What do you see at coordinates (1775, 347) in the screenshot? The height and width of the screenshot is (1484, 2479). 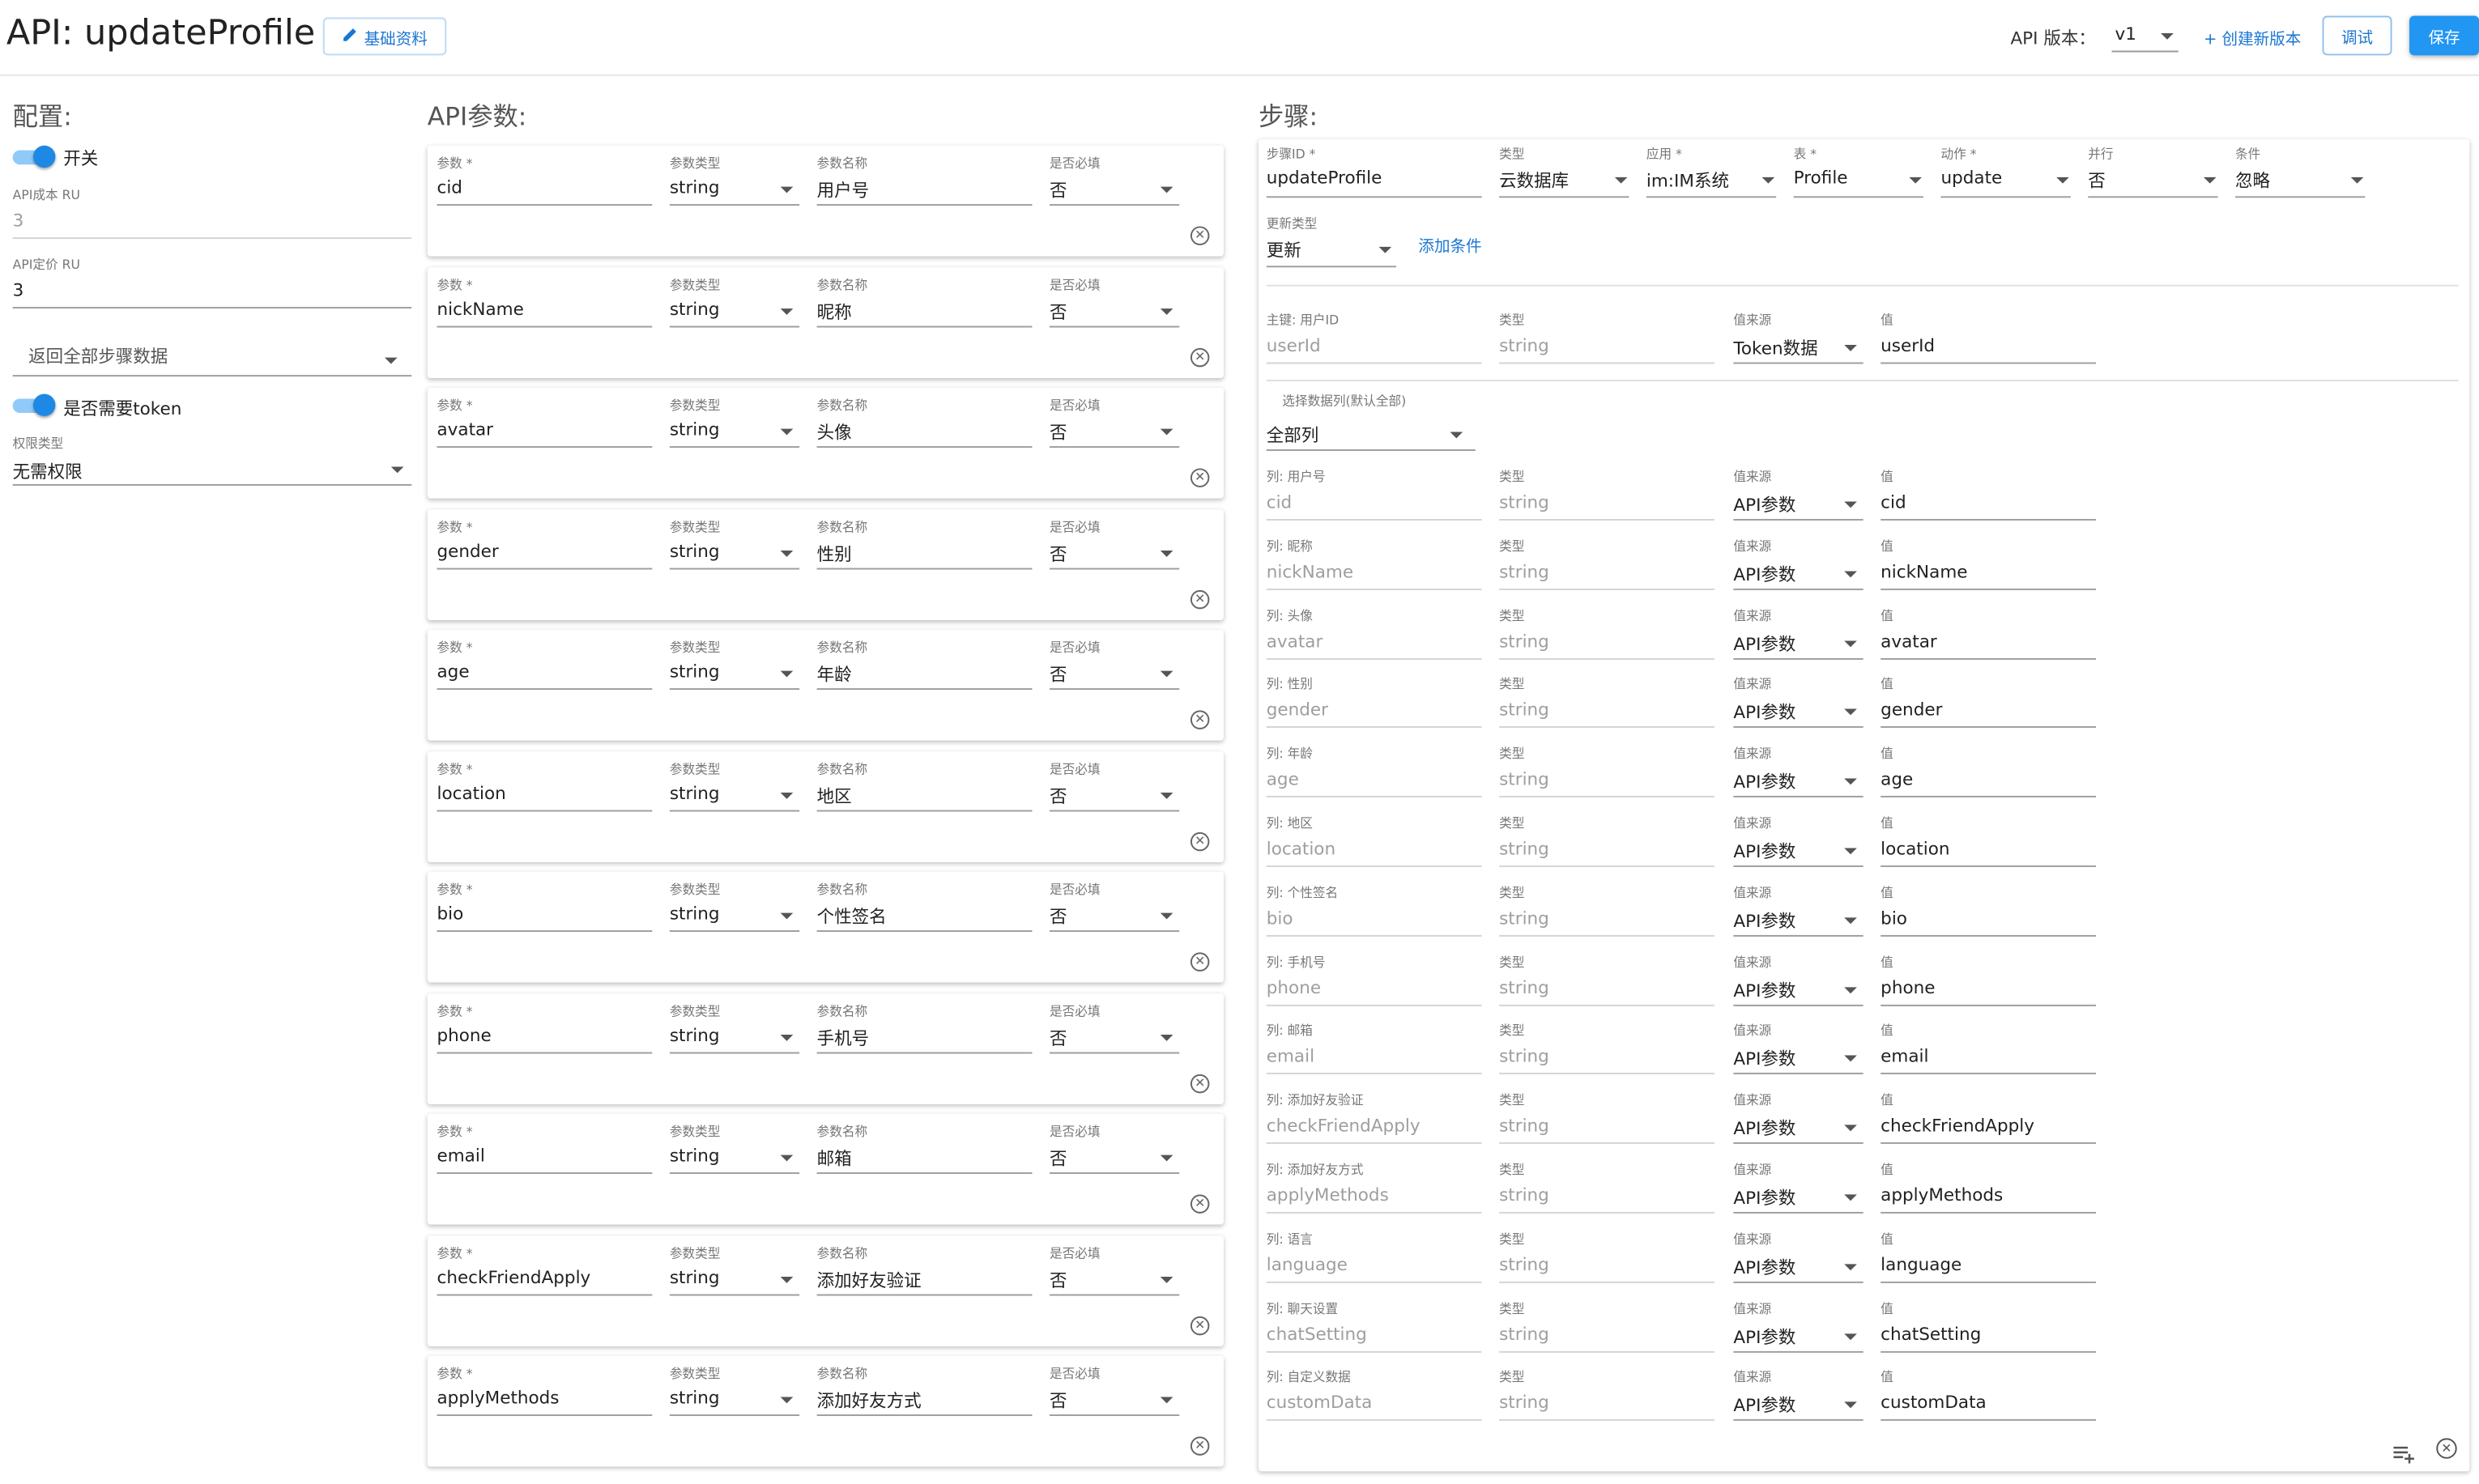 I see `key-src-select: Token数据` at bounding box center [1775, 347].